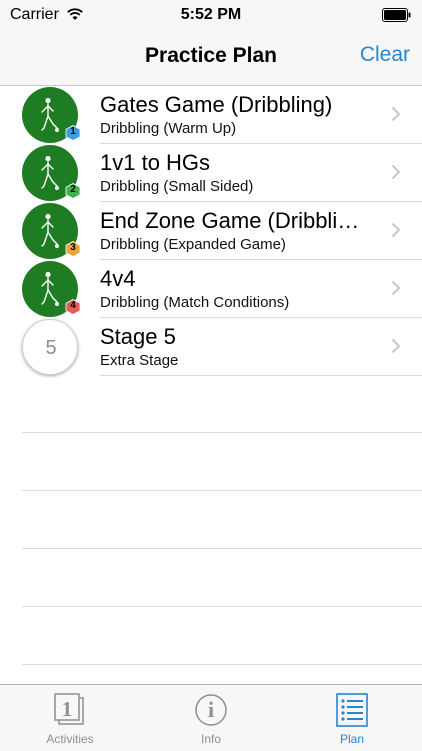 This screenshot has height=751, width=422. I want to click on stage-subtitle: Dribbling (Small Sided), so click(177, 186).